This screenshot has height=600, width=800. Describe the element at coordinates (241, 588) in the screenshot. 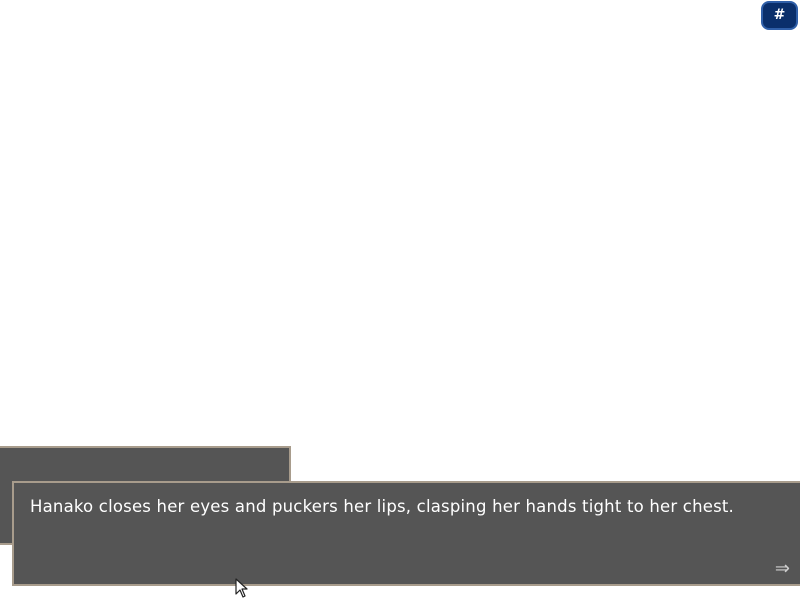

I see `mouse-pointer-icon` at that location.